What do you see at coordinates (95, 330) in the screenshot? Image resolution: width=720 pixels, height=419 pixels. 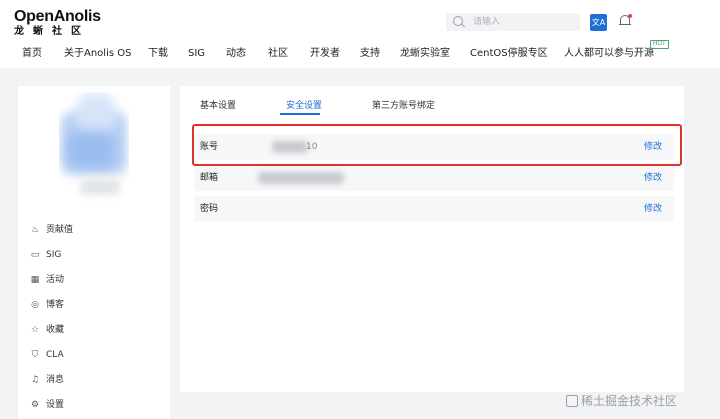 I see `sidebar-item-favorites: ☆ 收藏` at bounding box center [95, 330].